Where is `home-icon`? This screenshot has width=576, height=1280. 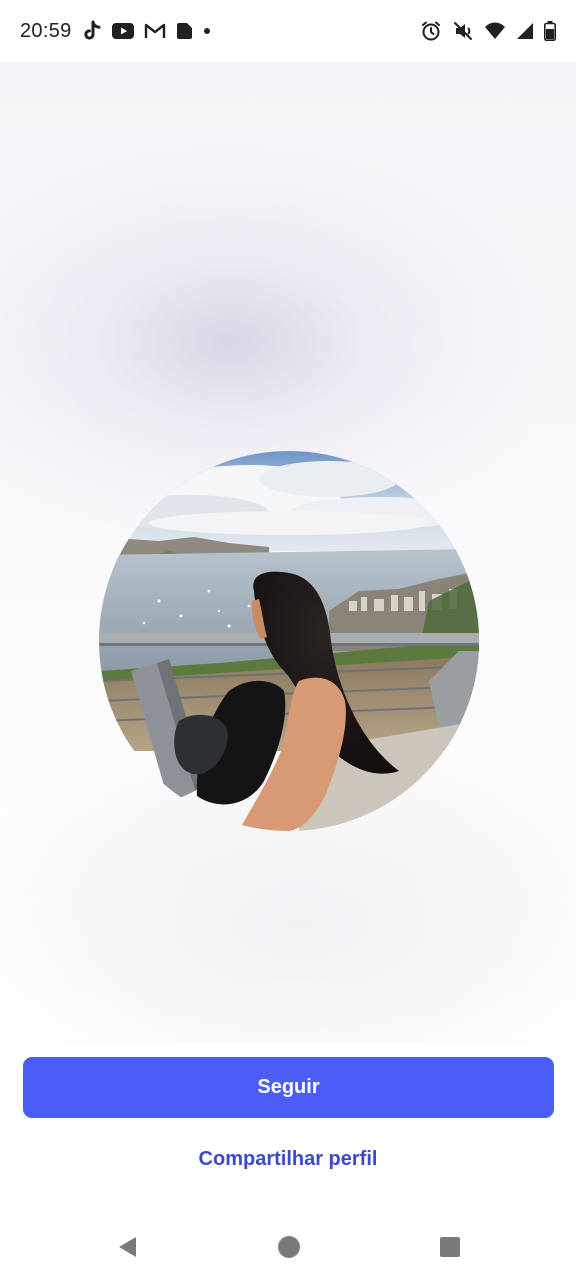 home-icon is located at coordinates (289, 1247).